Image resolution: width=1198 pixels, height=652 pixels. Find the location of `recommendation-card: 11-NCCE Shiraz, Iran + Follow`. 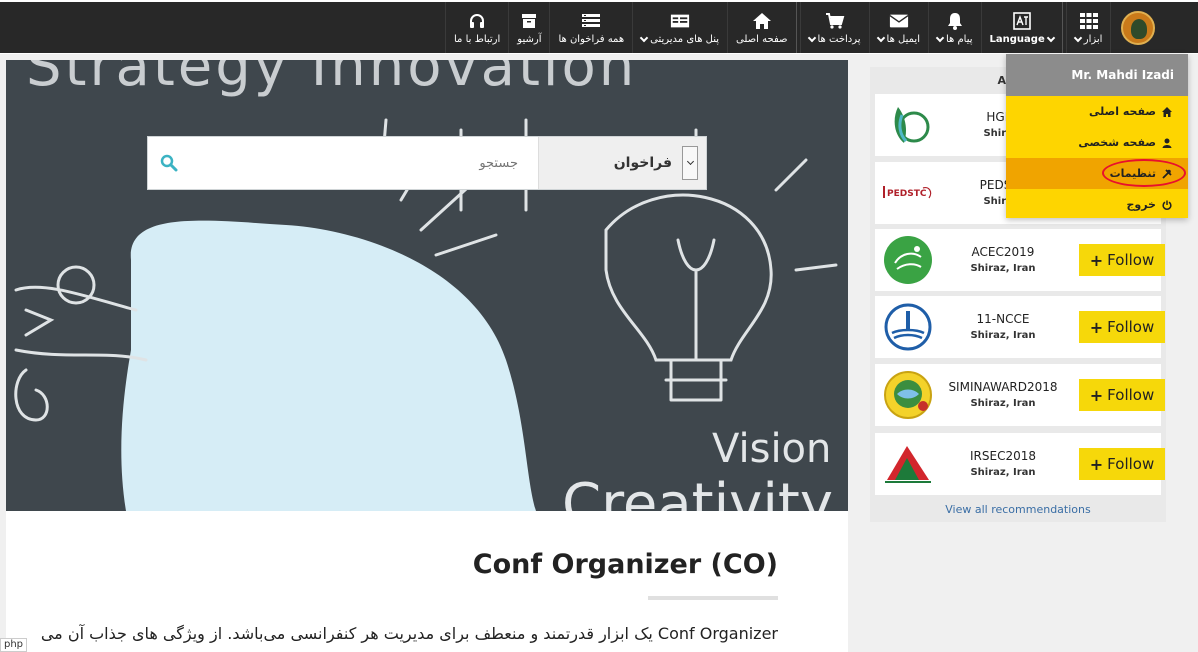

recommendation-card: 11-NCCE Shiraz, Iran + Follow is located at coordinates (1020, 327).